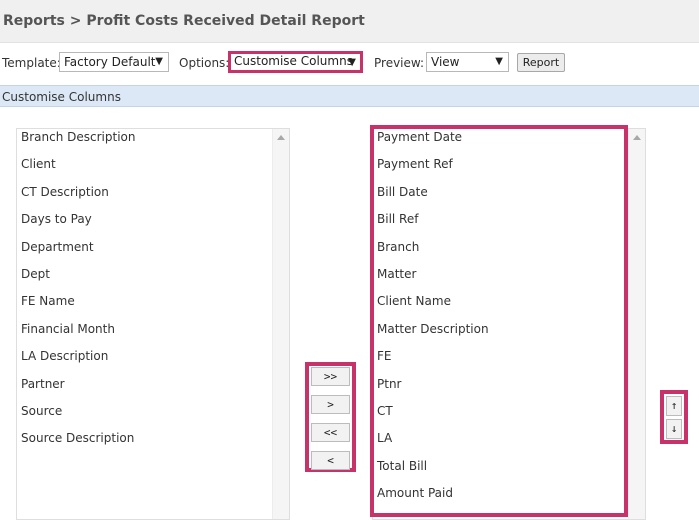 This screenshot has height=520, width=699. What do you see at coordinates (384, 356) in the screenshot?
I see `selected-column-list-item: FE` at bounding box center [384, 356].